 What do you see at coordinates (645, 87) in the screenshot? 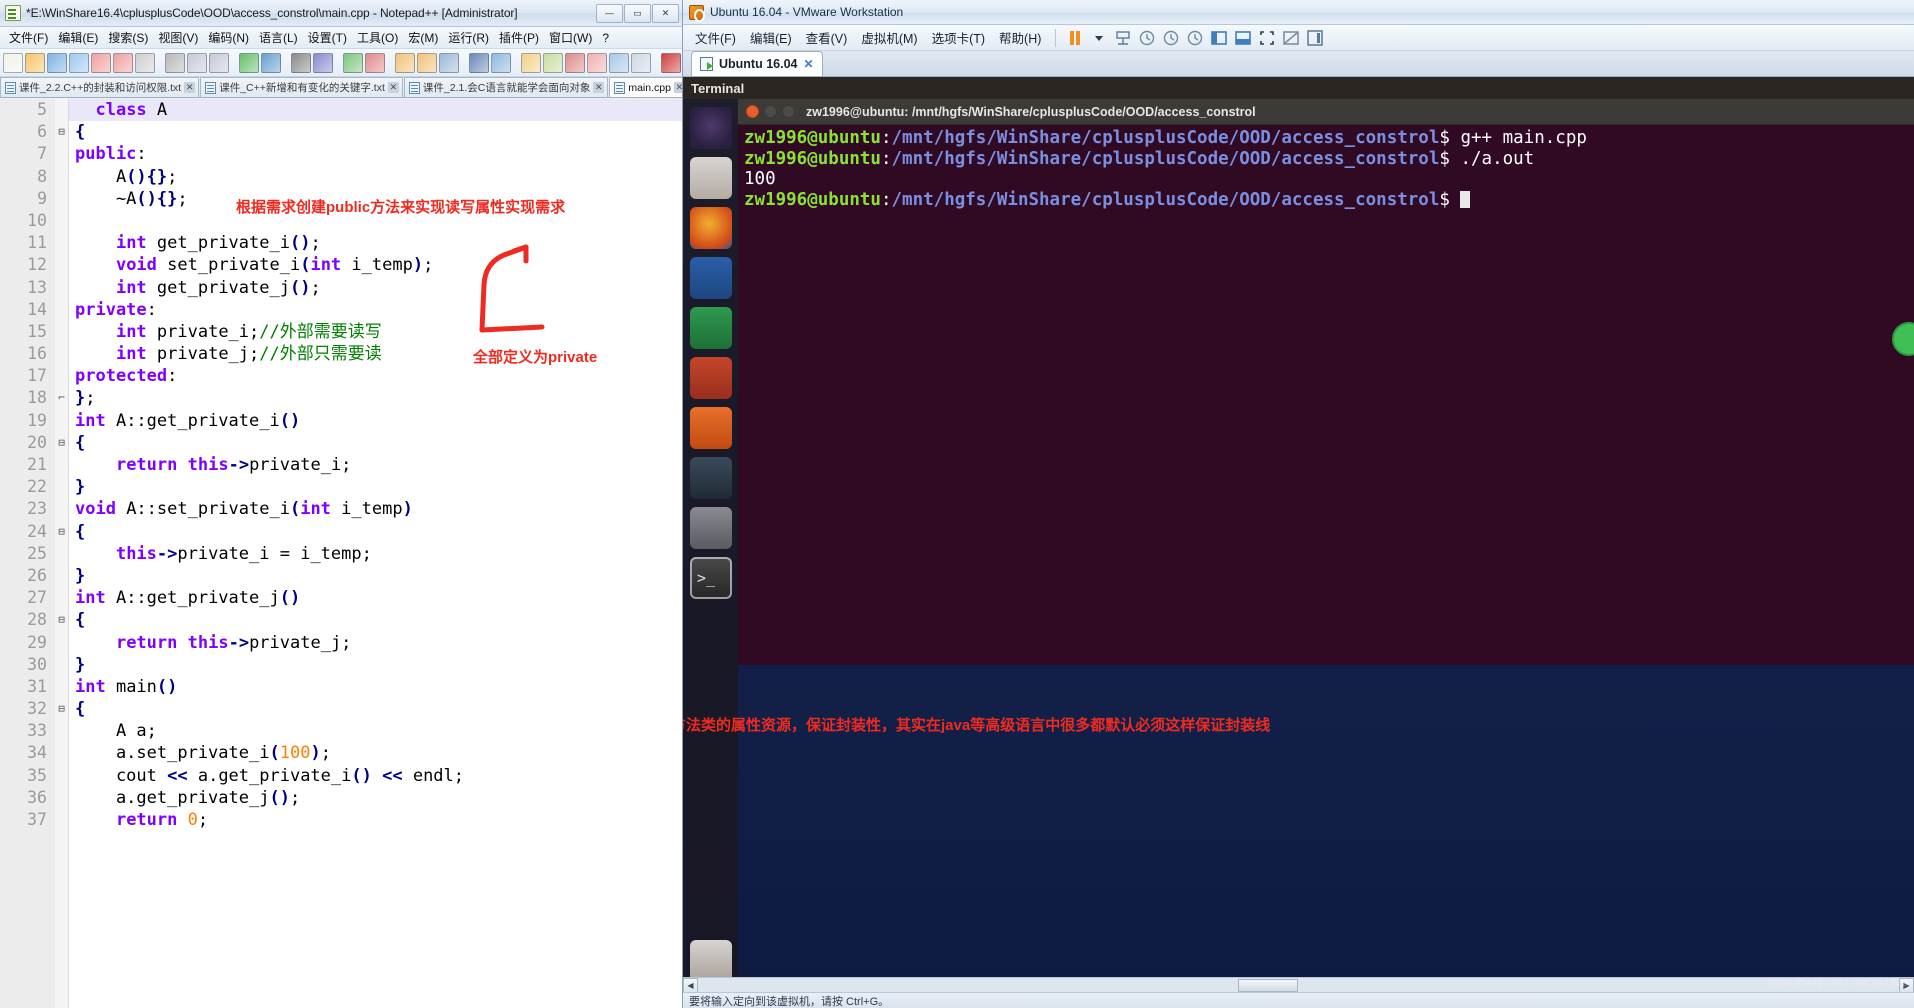
I see `npp-doc-tab-3: main.cpp✕` at bounding box center [645, 87].